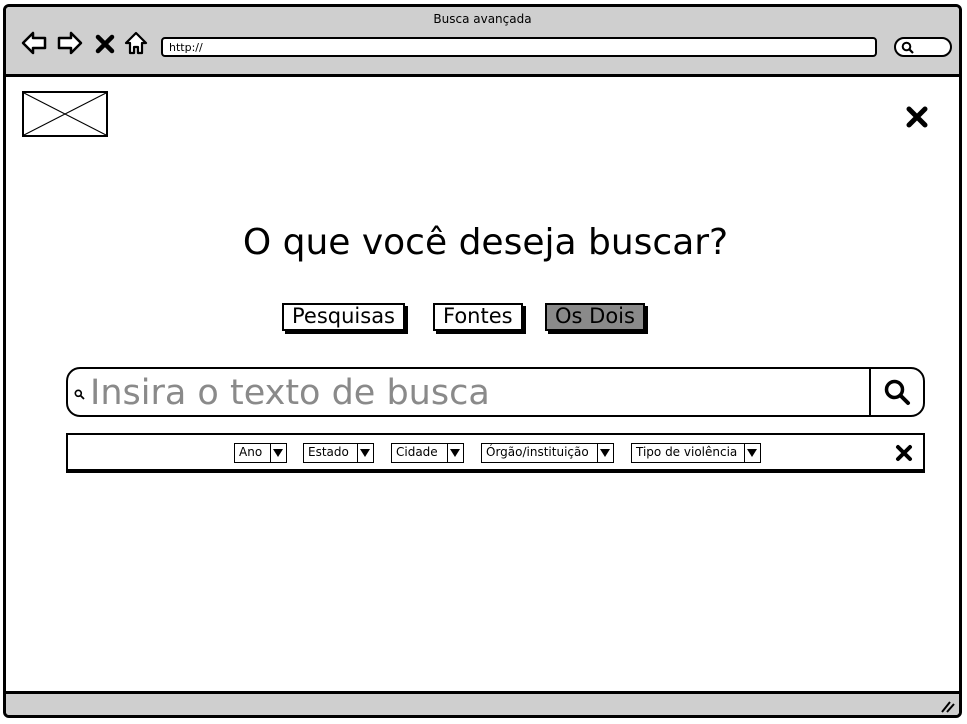 This screenshot has height=724, width=967. I want to click on dropdown-label: Órgão/instituição, so click(537, 452).